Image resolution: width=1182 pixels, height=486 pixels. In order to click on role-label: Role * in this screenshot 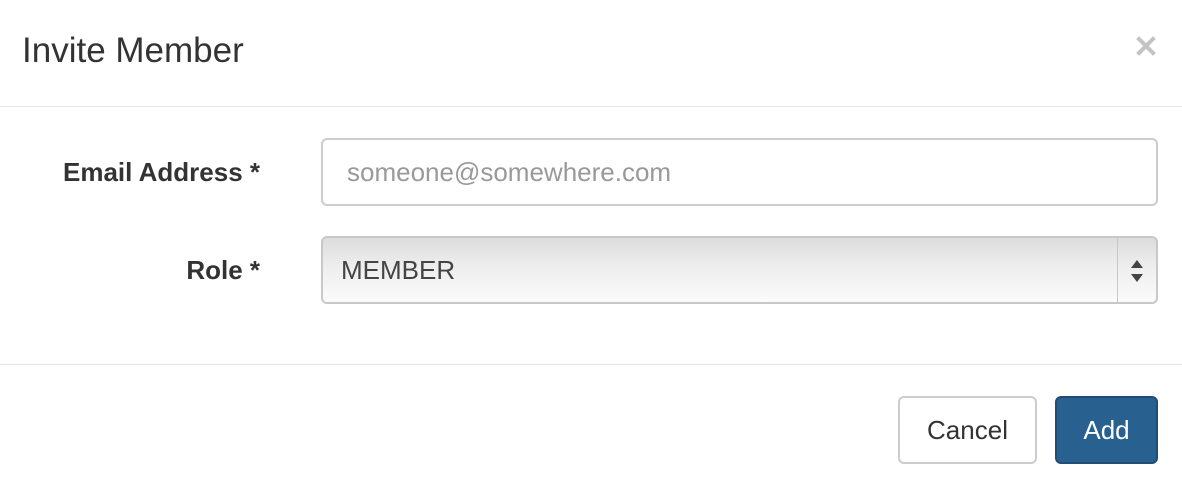, I will do `click(223, 270)`.